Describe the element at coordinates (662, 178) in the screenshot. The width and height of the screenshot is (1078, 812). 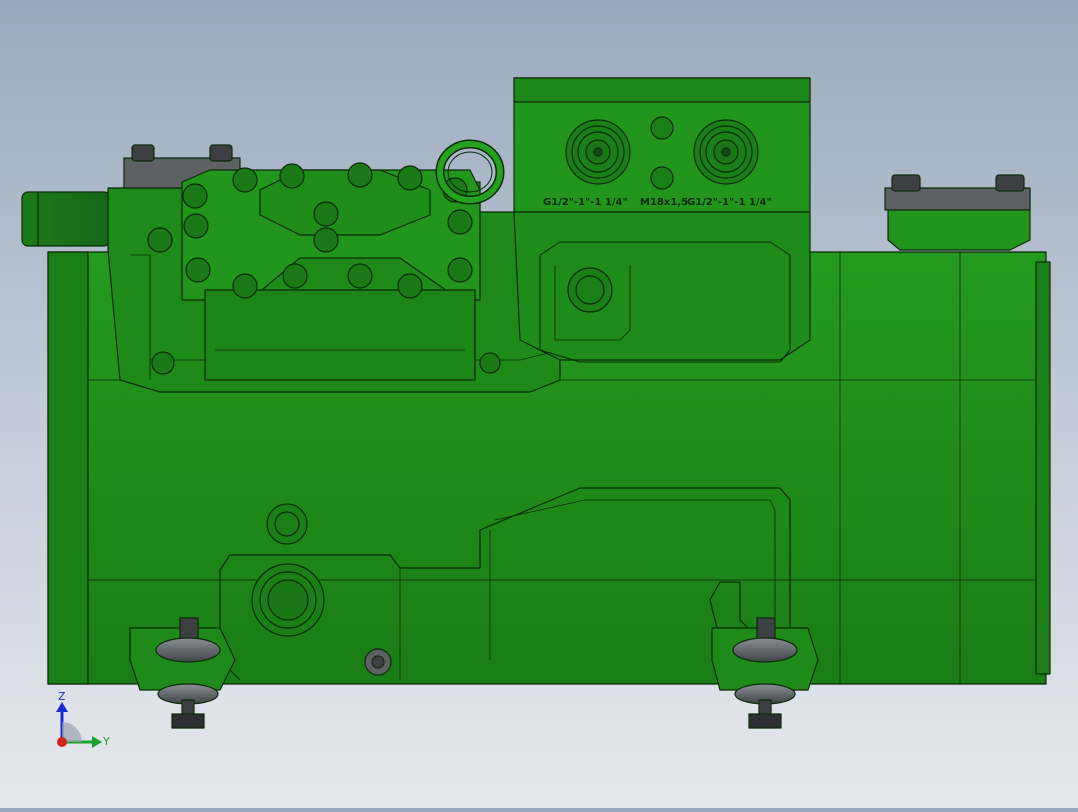
I see `gauge-port-bottom` at that location.